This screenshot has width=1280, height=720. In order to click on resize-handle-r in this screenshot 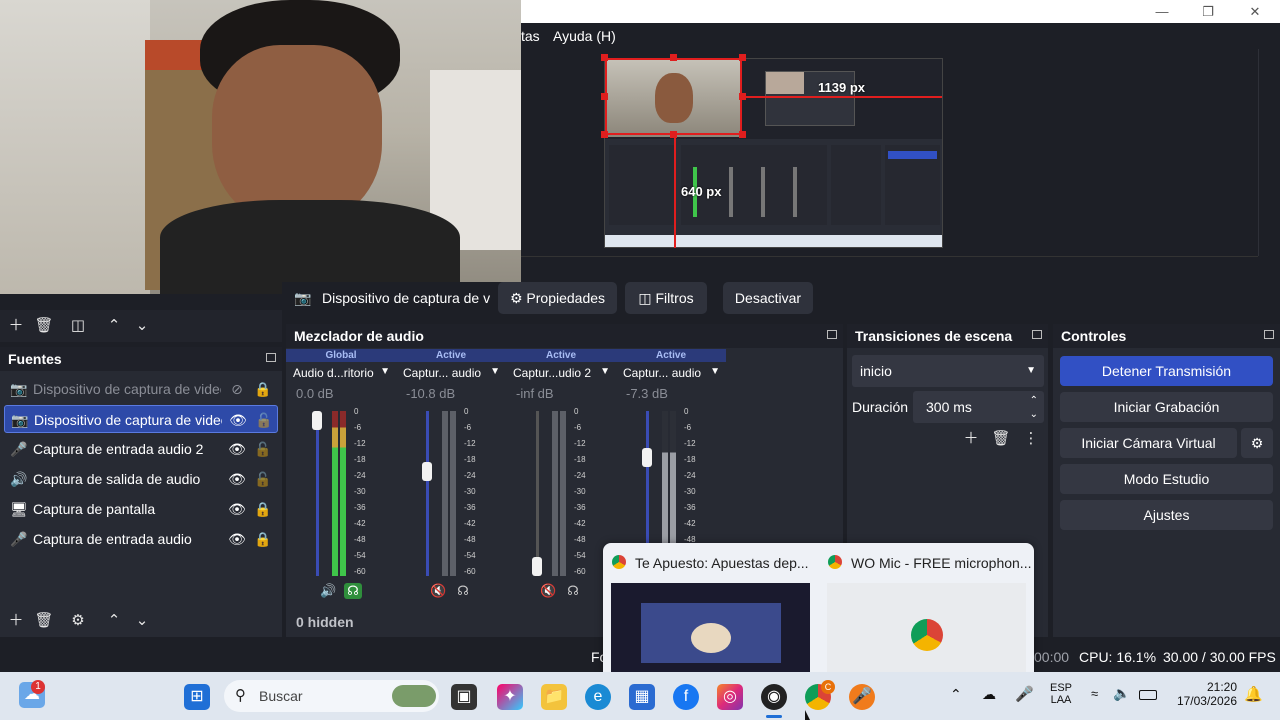, I will do `click(742, 96)`.